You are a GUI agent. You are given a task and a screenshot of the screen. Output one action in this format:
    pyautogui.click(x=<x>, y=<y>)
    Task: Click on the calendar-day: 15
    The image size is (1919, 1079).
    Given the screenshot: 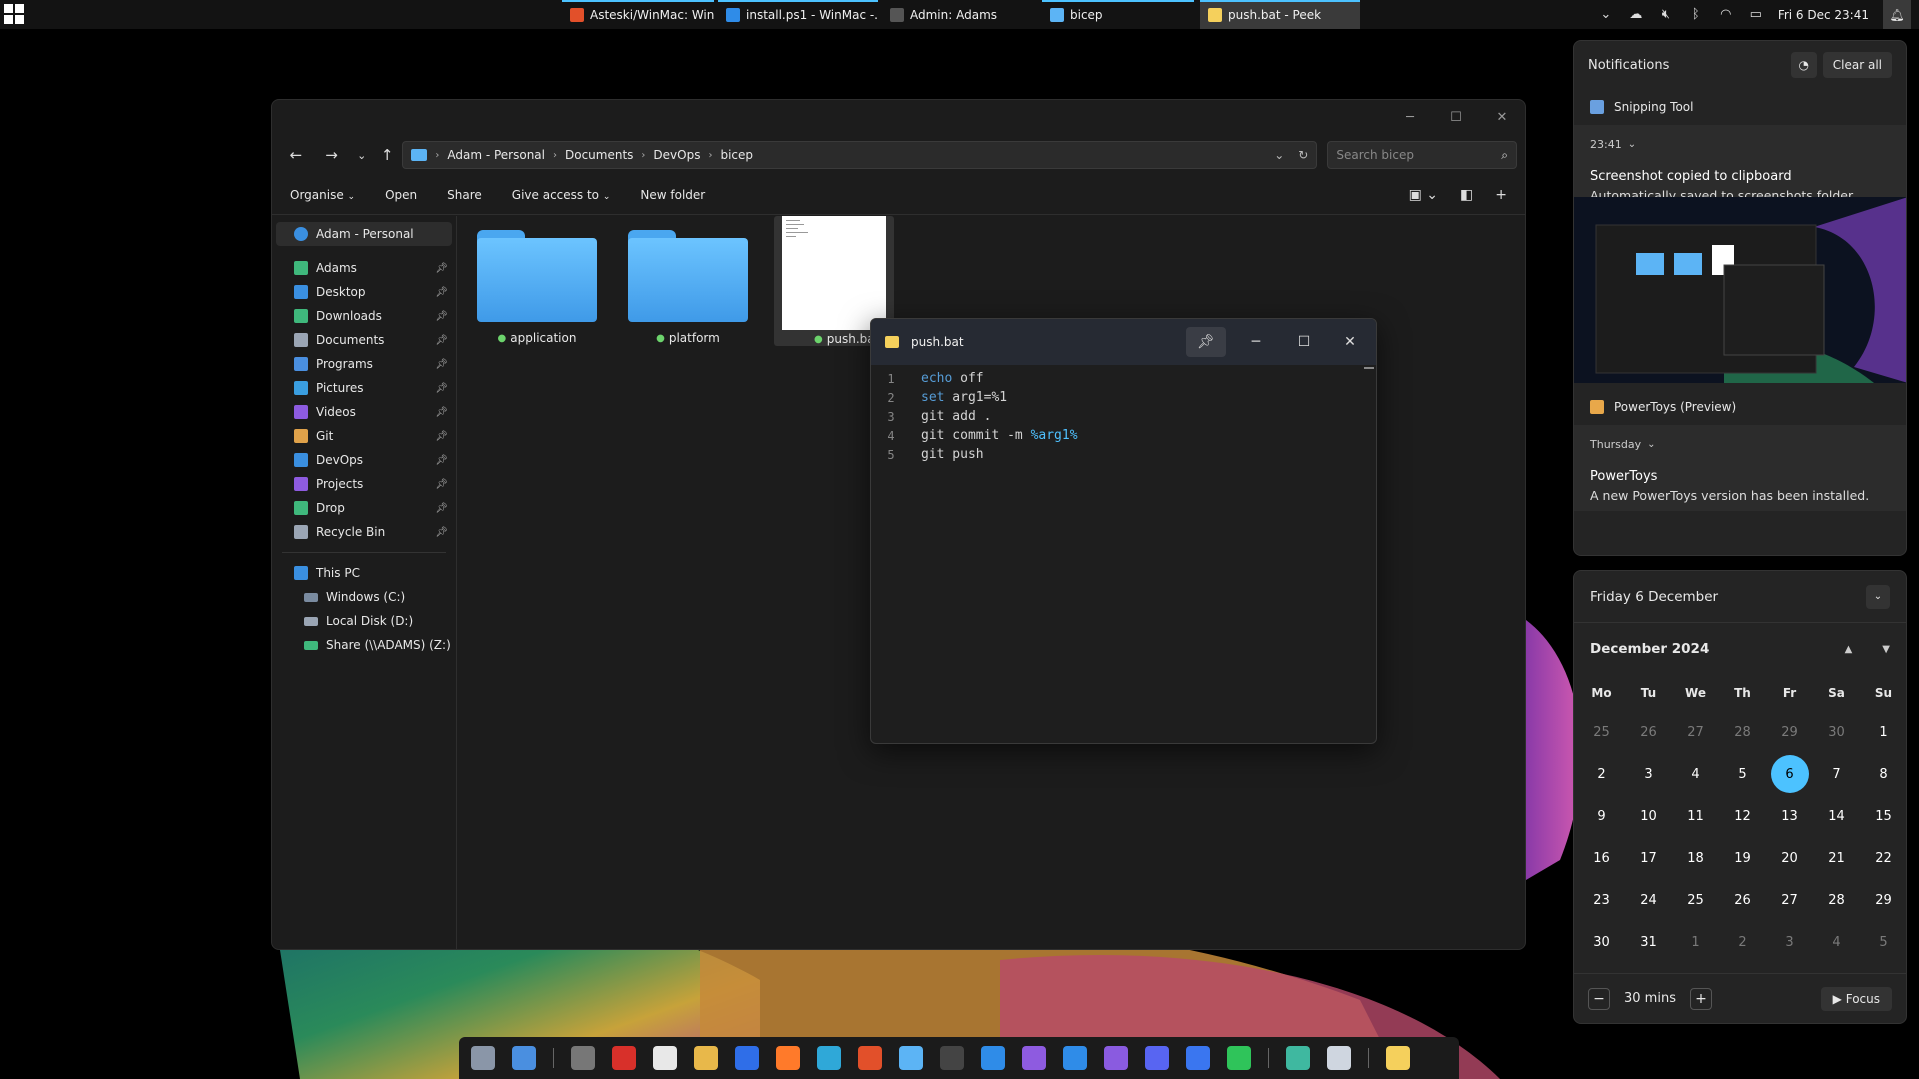 What is the action you would take?
    pyautogui.click(x=1883, y=816)
    